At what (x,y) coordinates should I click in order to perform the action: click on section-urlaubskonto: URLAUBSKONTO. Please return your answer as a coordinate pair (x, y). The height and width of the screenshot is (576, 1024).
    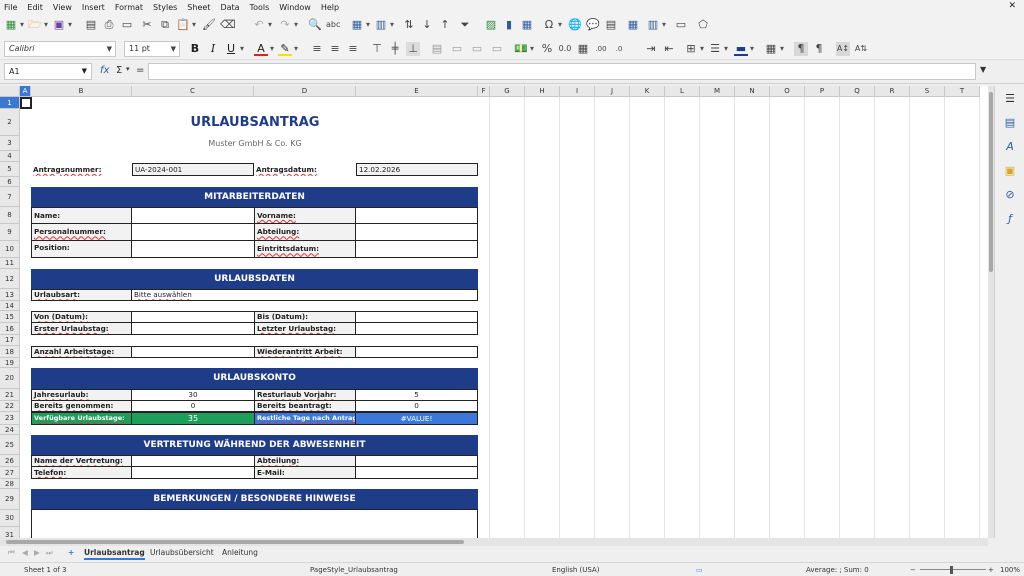
    Looking at the image, I should click on (254, 378).